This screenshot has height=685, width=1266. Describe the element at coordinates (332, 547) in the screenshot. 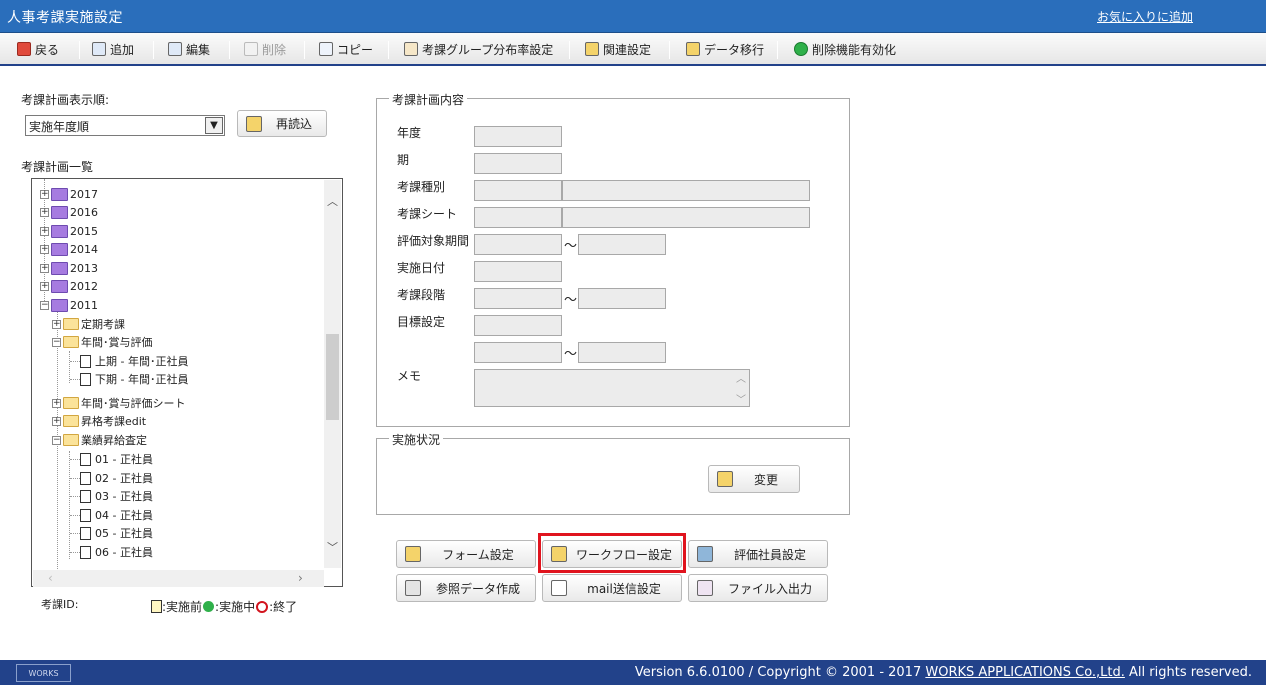

I see `chevron-down-icon: ﹀` at that location.